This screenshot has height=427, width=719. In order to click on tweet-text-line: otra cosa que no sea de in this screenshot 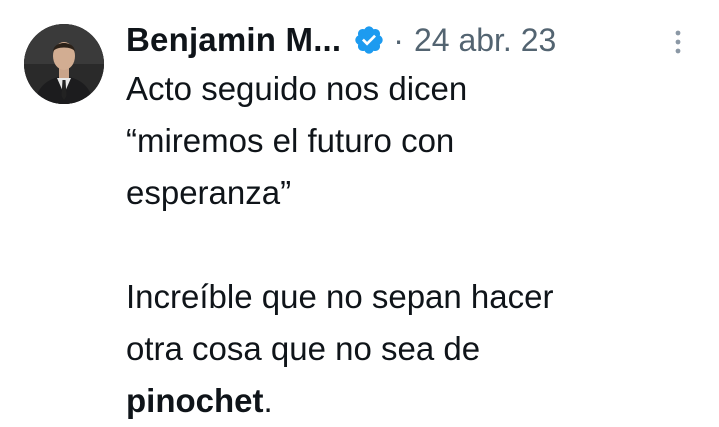, I will do `click(303, 348)`.